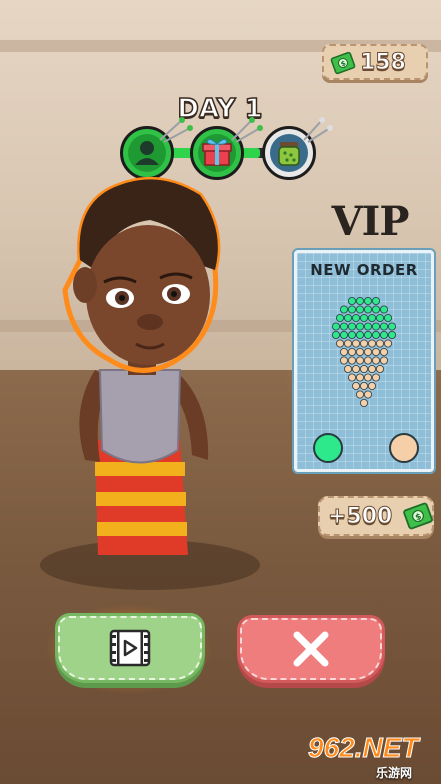 The height and width of the screenshot is (784, 441). What do you see at coordinates (360, 516) in the screenshot?
I see `reward-amount: +500` at bounding box center [360, 516].